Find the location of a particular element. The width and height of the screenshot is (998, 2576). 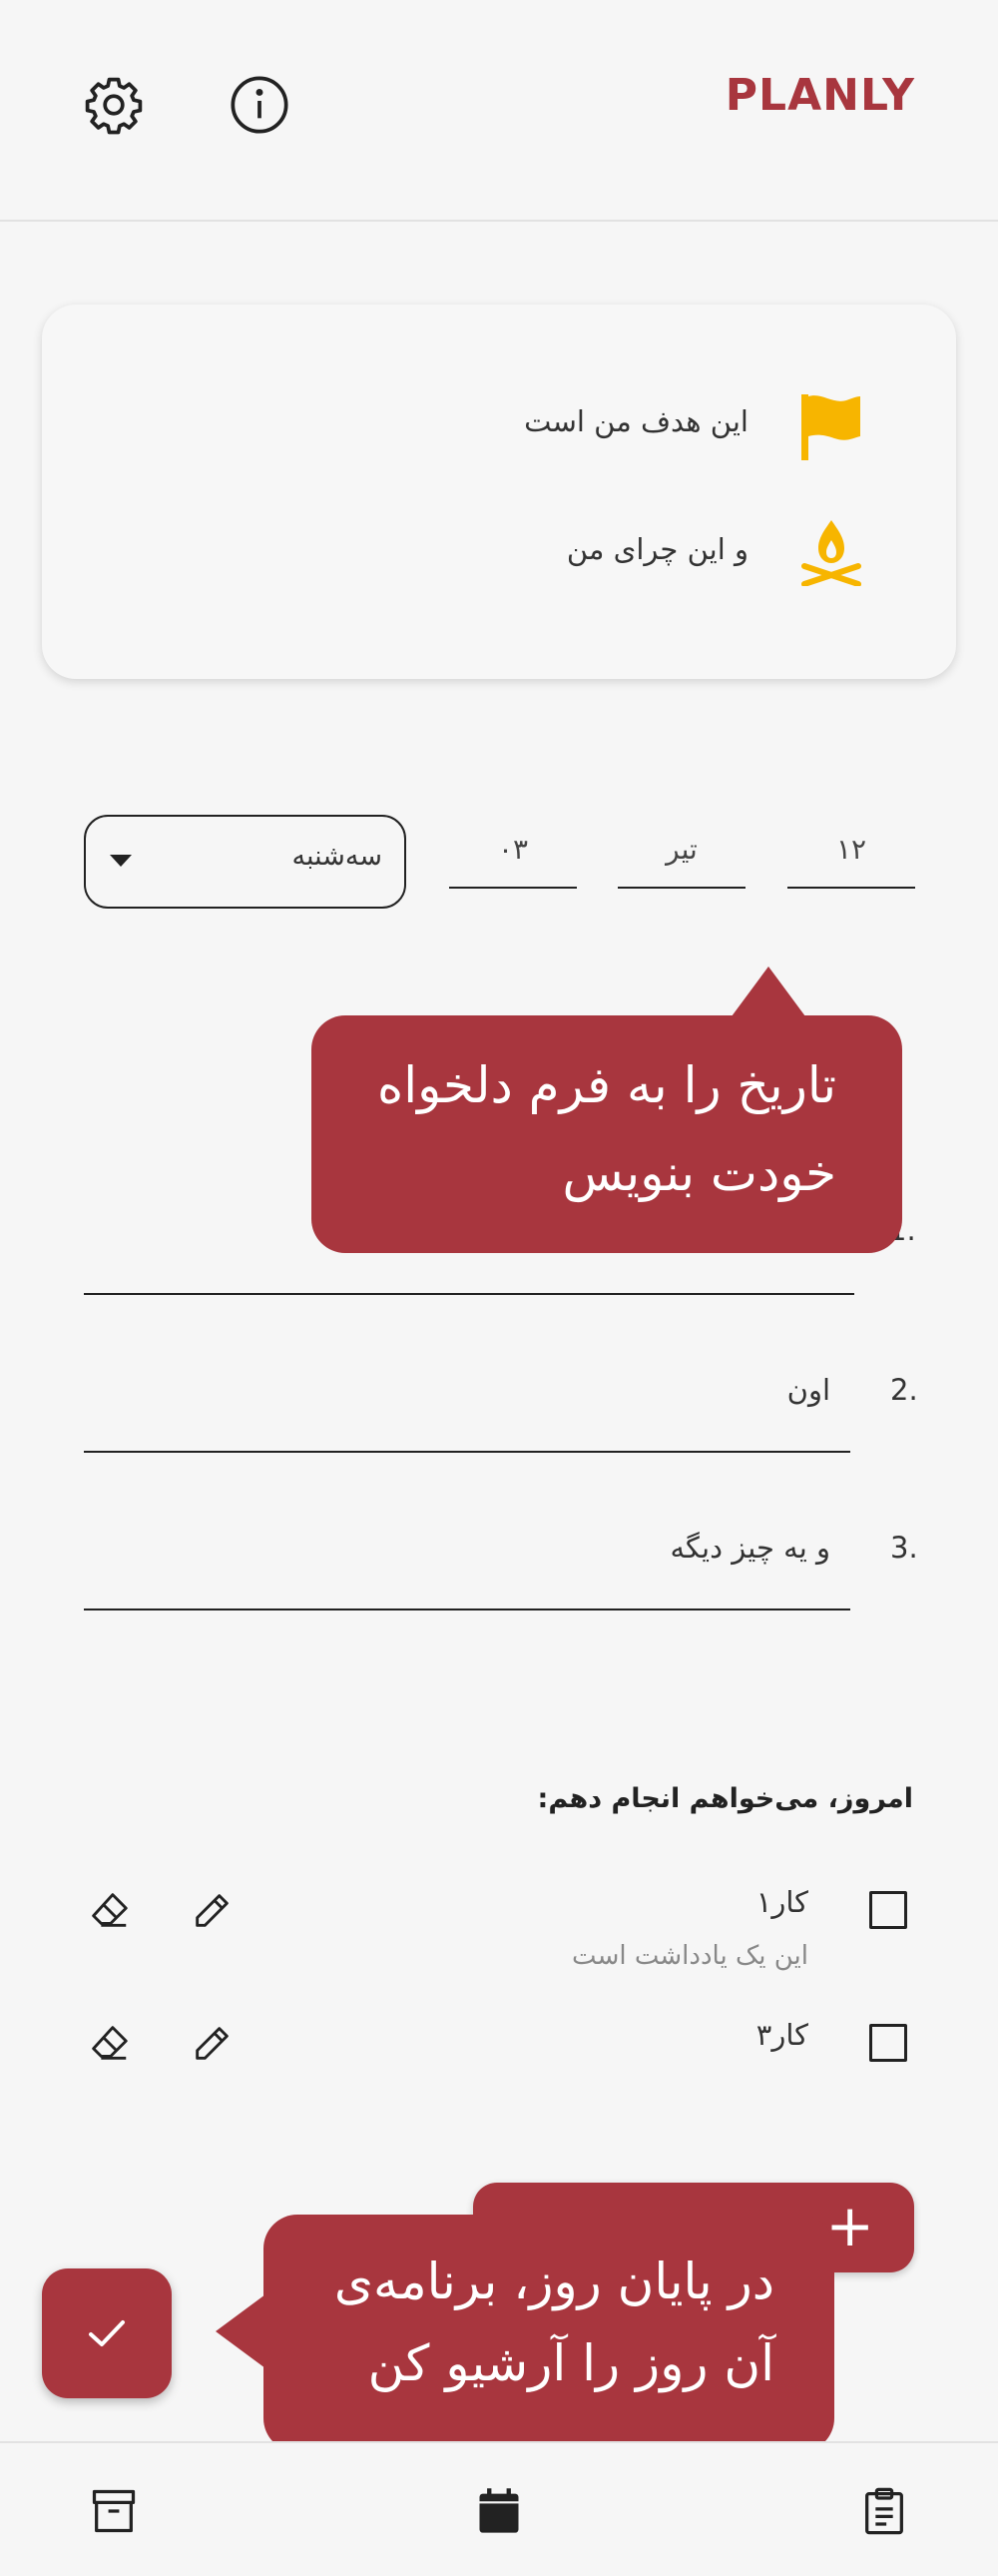

task-title: کار۱ is located at coordinates (782, 1902).